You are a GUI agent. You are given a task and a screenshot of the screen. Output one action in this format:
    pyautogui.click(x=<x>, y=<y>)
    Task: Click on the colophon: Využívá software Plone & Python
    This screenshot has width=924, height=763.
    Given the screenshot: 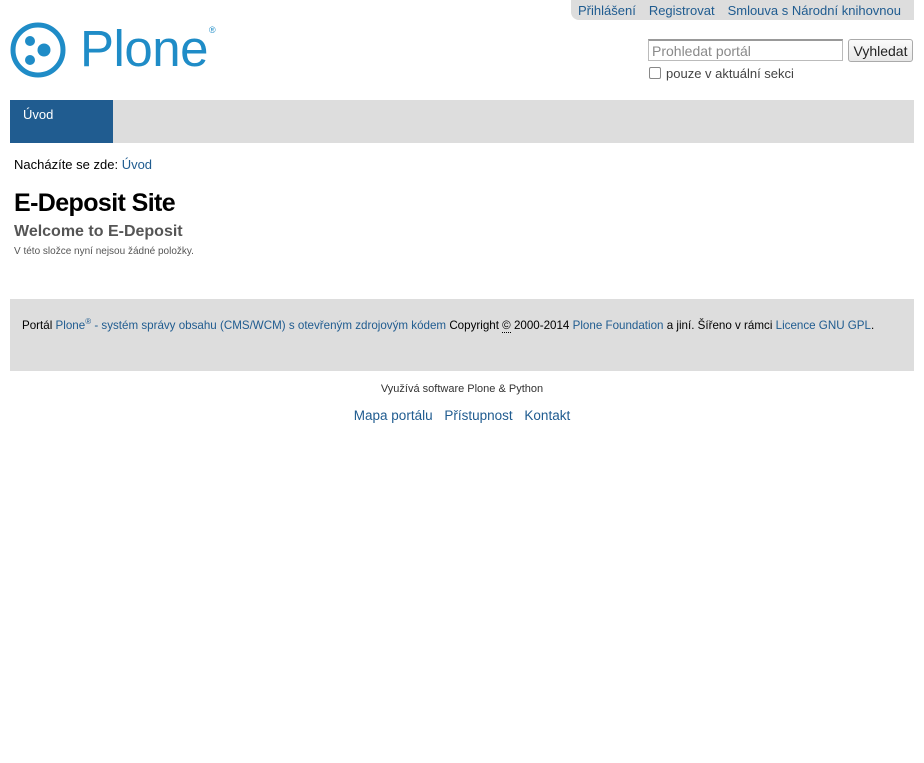 What is the action you would take?
    pyautogui.click(x=462, y=389)
    